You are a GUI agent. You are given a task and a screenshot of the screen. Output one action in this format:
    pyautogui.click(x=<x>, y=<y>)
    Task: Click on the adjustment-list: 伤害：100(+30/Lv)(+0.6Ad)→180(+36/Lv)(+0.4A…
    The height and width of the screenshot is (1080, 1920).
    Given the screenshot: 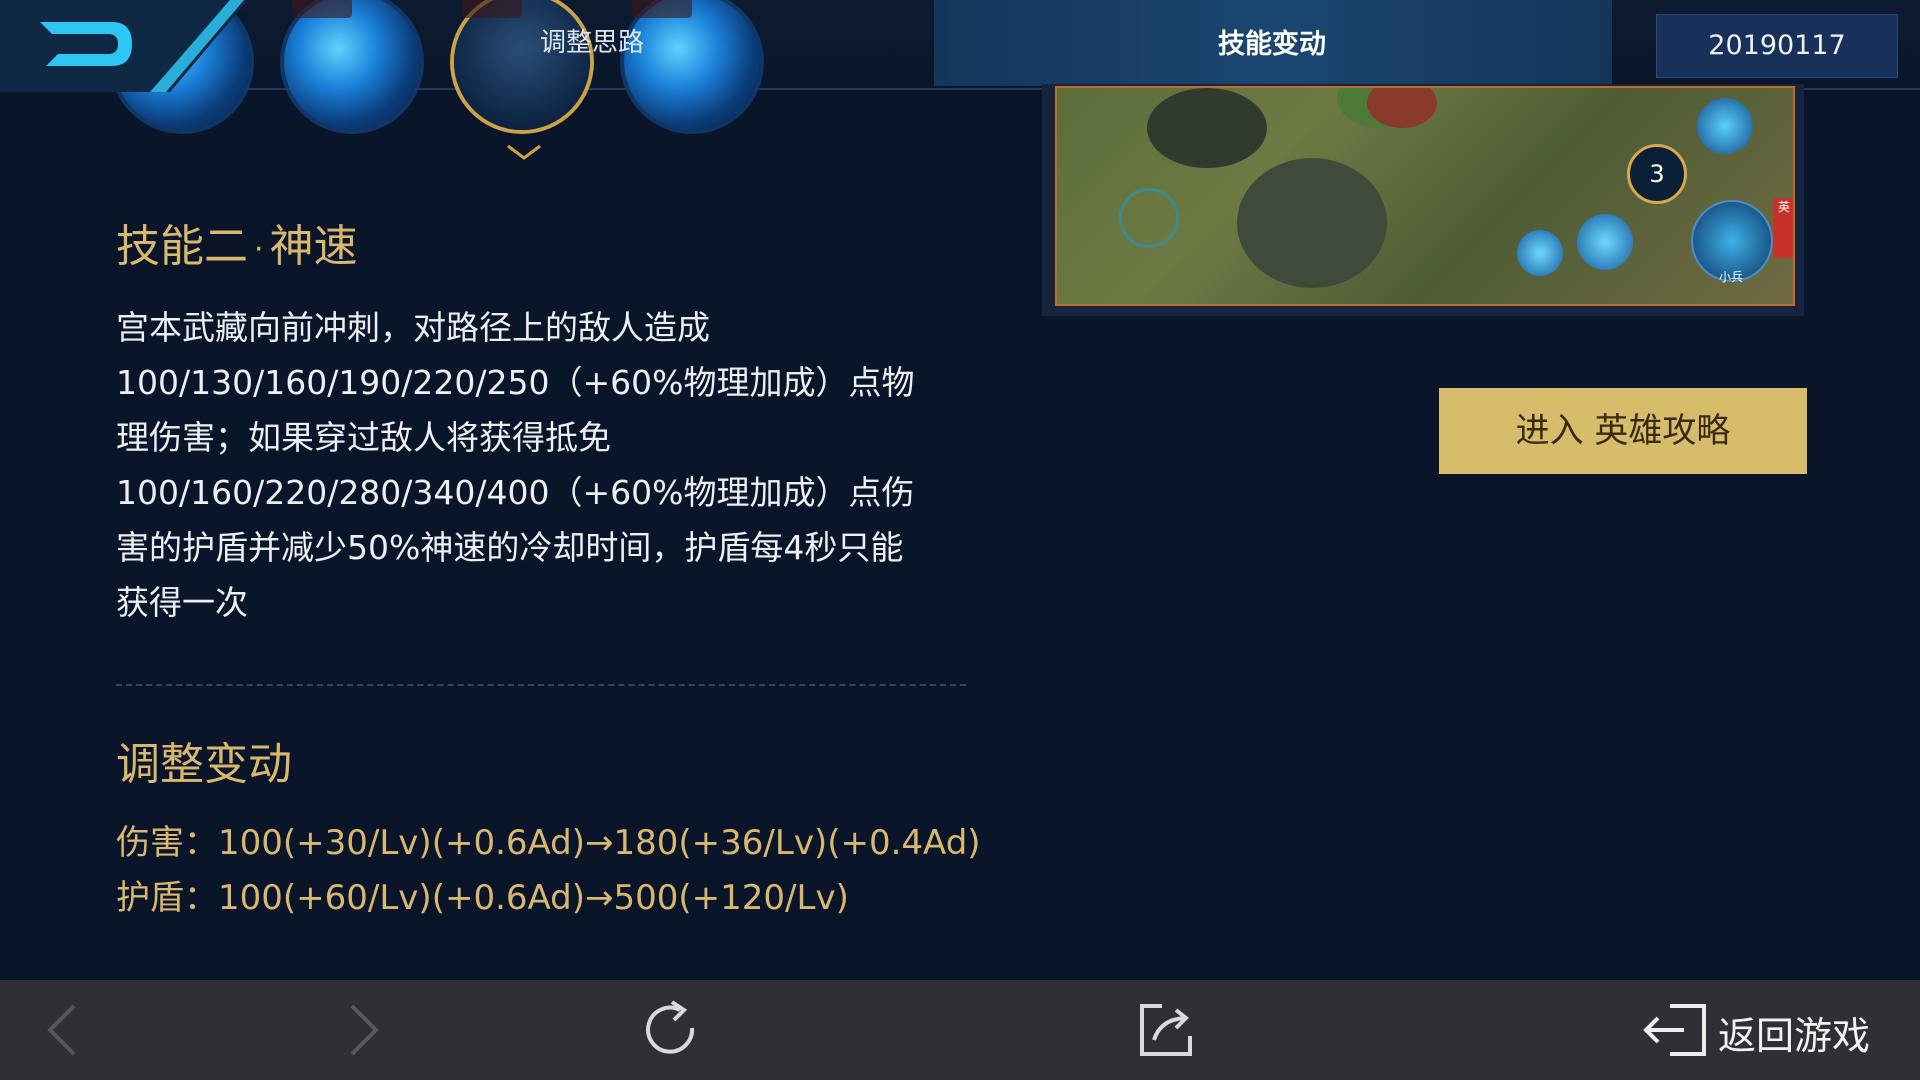 What is the action you would take?
    pyautogui.click(x=548, y=871)
    